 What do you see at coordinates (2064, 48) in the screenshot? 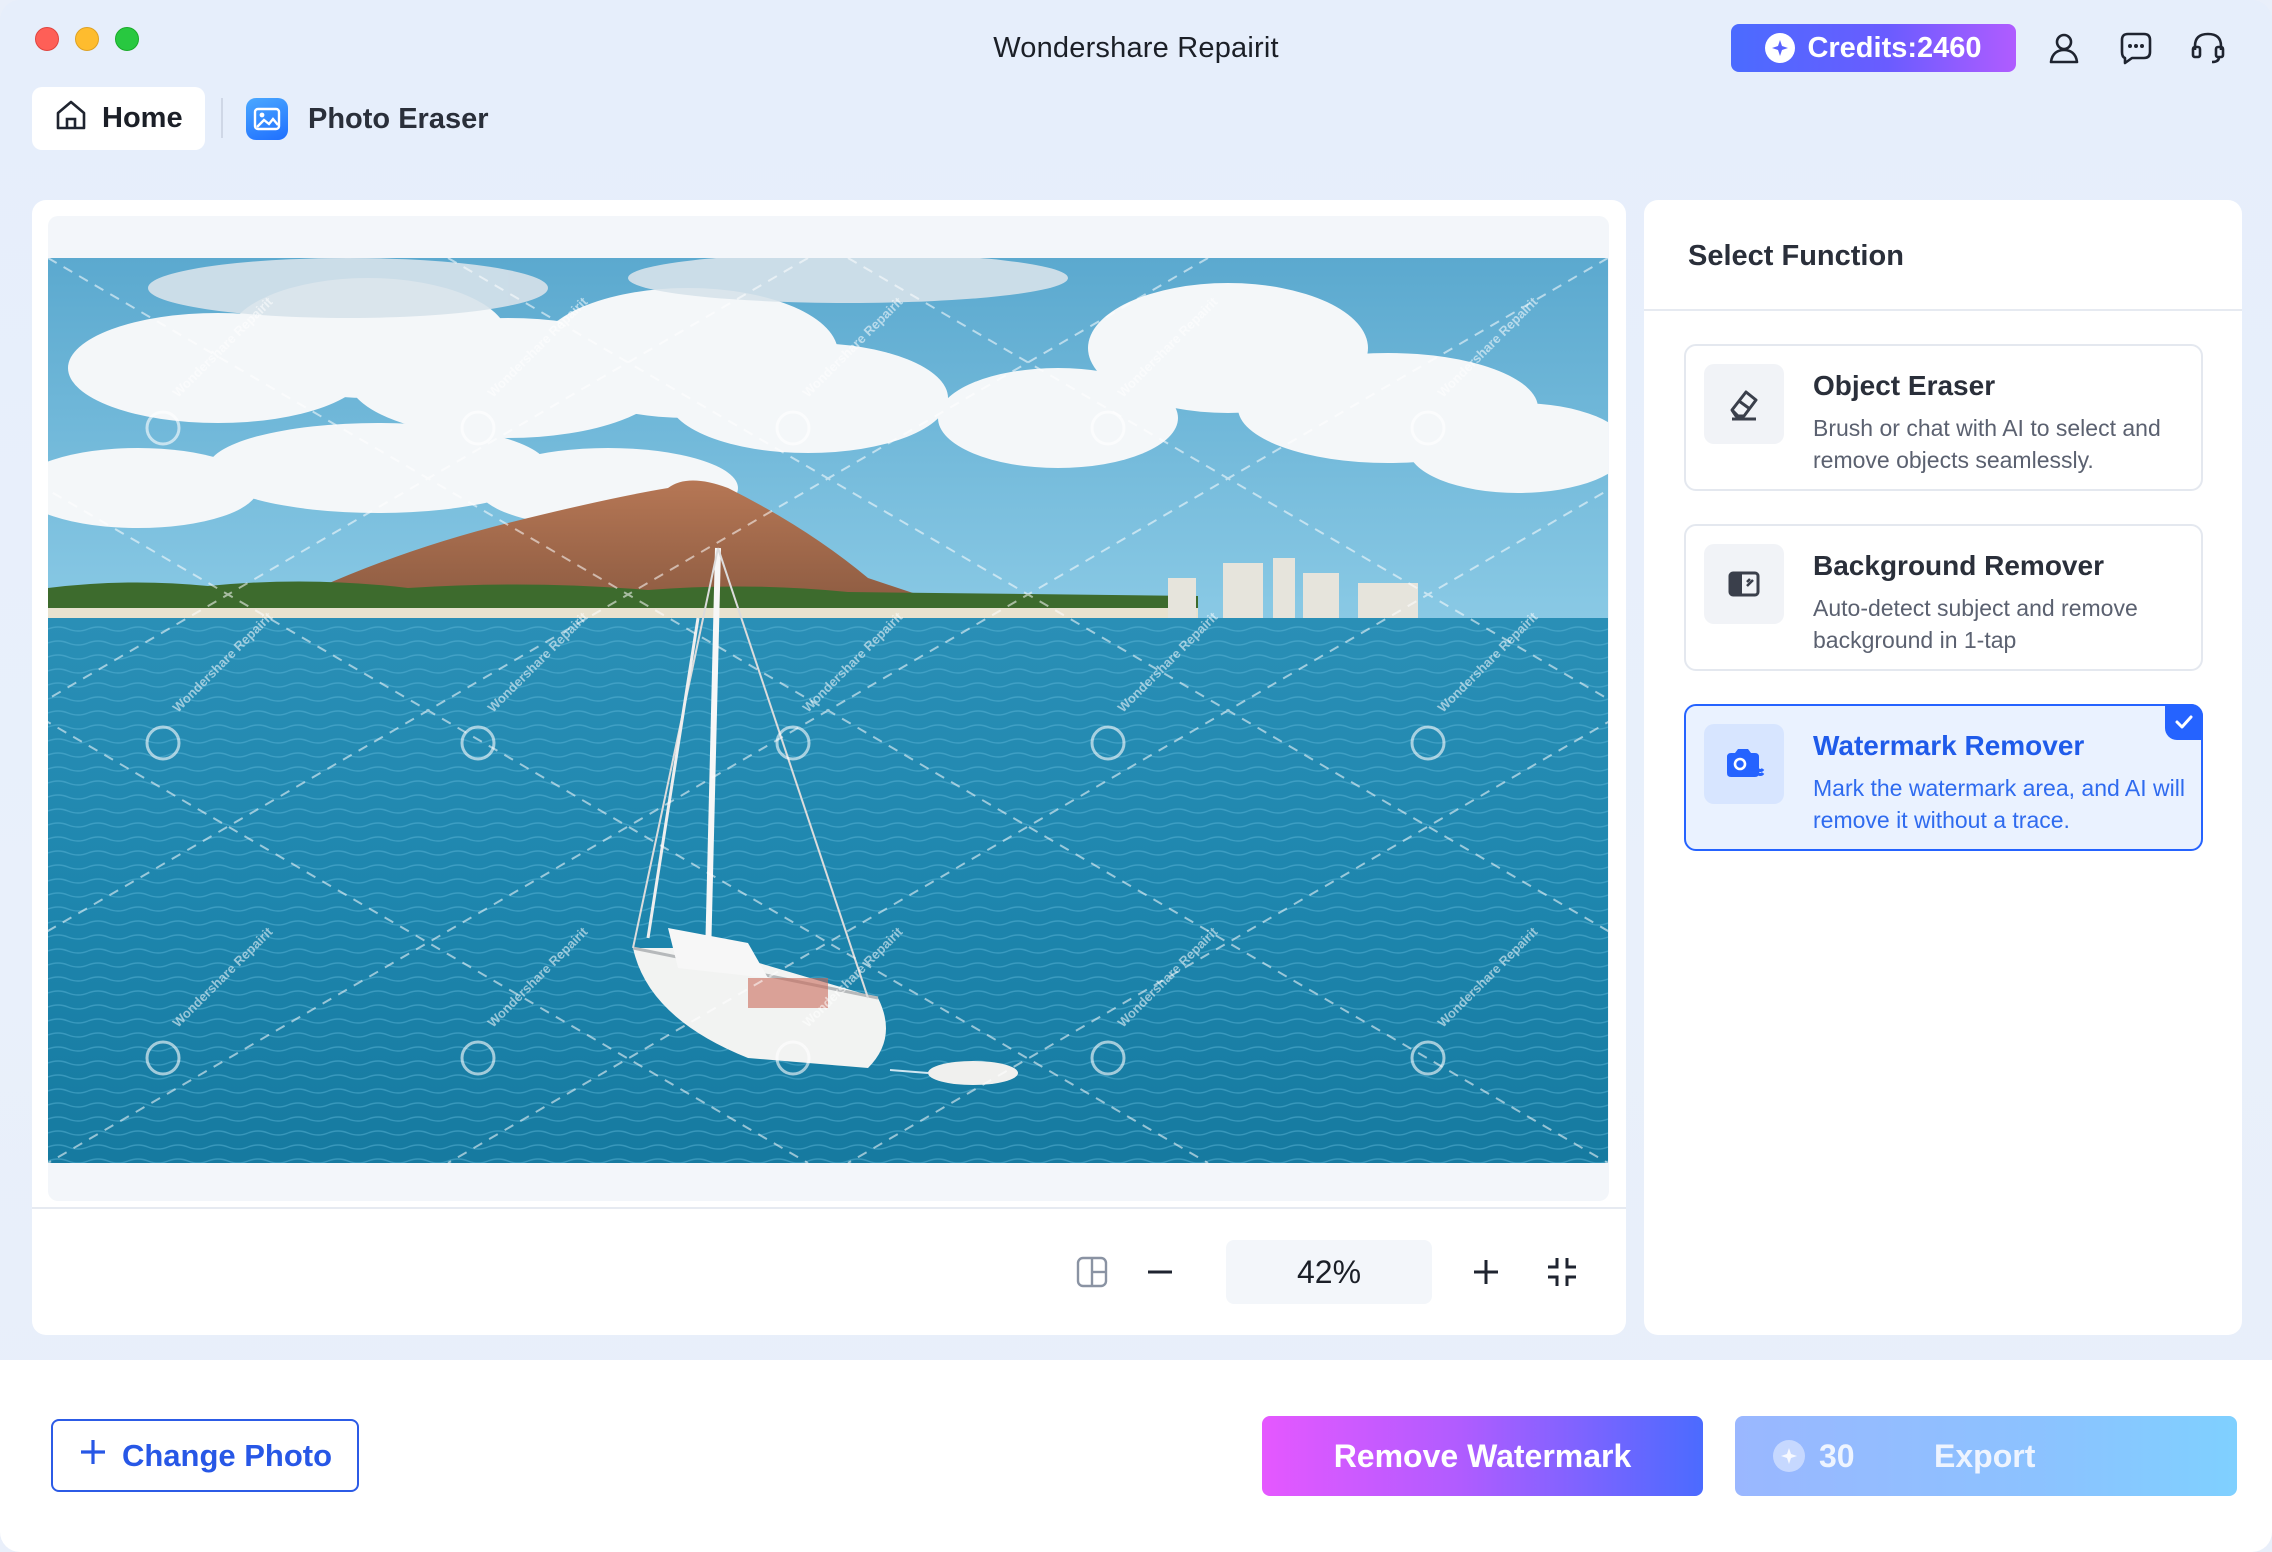
I see `user-icon` at bounding box center [2064, 48].